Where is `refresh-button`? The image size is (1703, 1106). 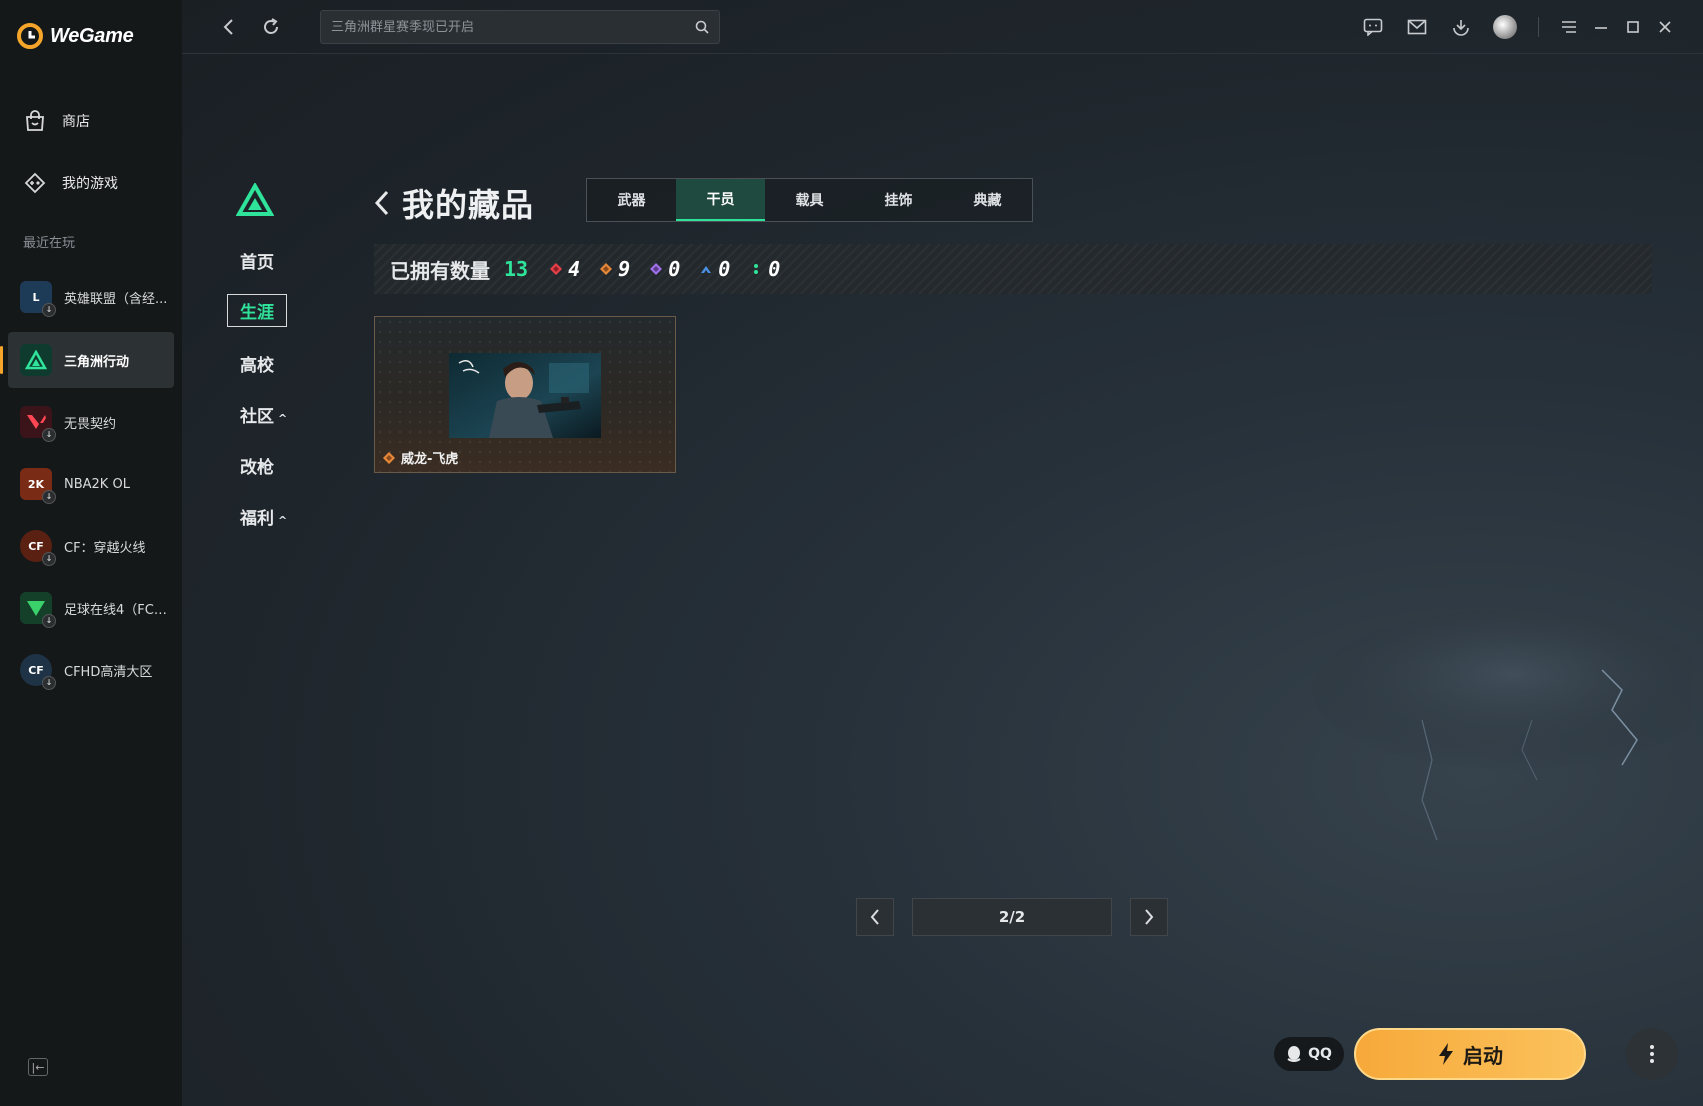
refresh-button is located at coordinates (271, 27).